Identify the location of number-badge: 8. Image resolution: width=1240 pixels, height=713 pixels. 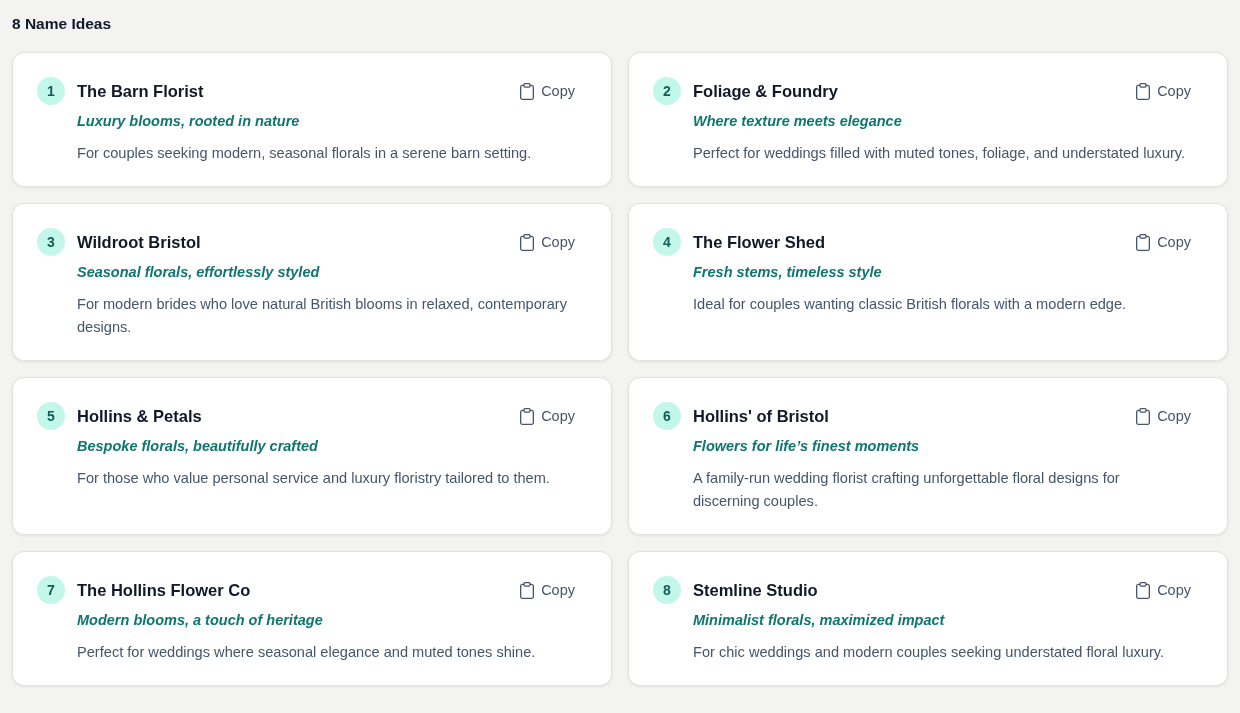
(667, 590).